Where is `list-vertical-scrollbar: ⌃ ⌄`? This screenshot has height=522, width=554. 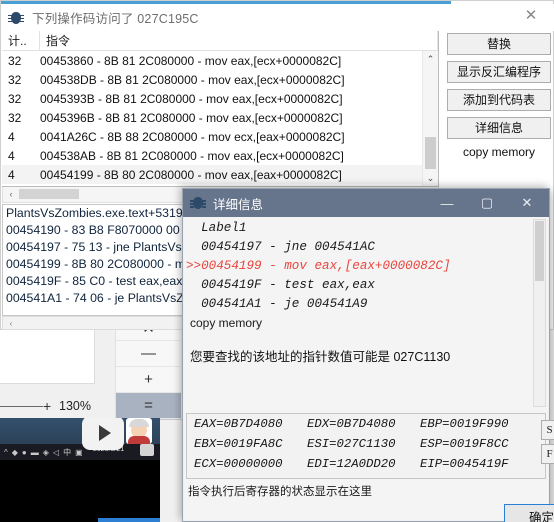
list-vertical-scrollbar: ⌃ ⌄ is located at coordinates (430, 118).